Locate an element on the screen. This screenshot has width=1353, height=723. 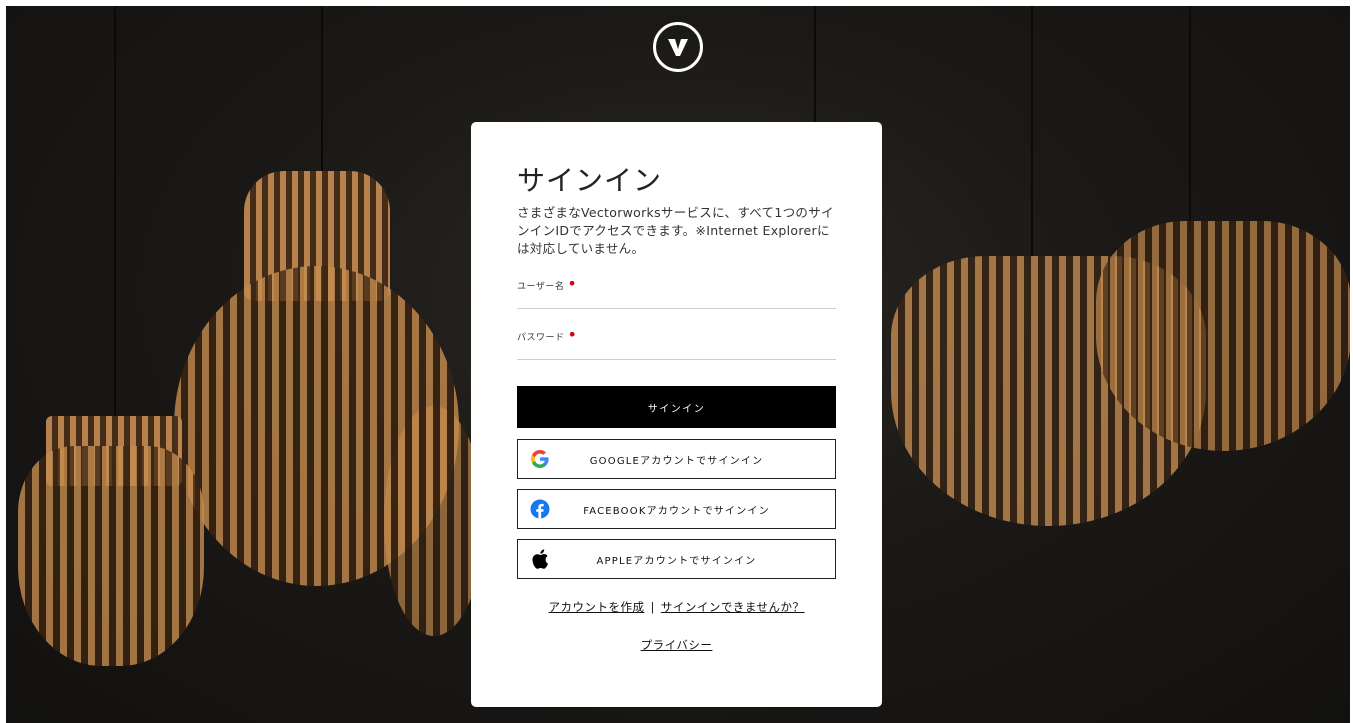
facebook-signin-label: FACEBOOKアカウントでサインイン is located at coordinates (676, 511).